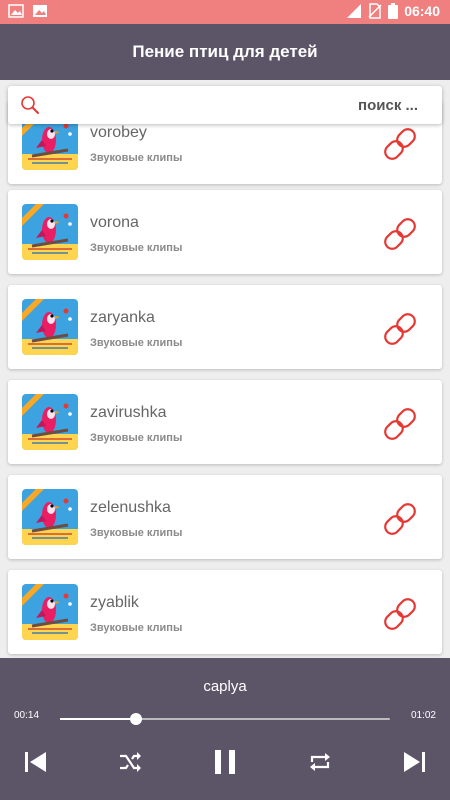 The width and height of the screenshot is (450, 800). I want to click on battery-icon, so click(393, 11).